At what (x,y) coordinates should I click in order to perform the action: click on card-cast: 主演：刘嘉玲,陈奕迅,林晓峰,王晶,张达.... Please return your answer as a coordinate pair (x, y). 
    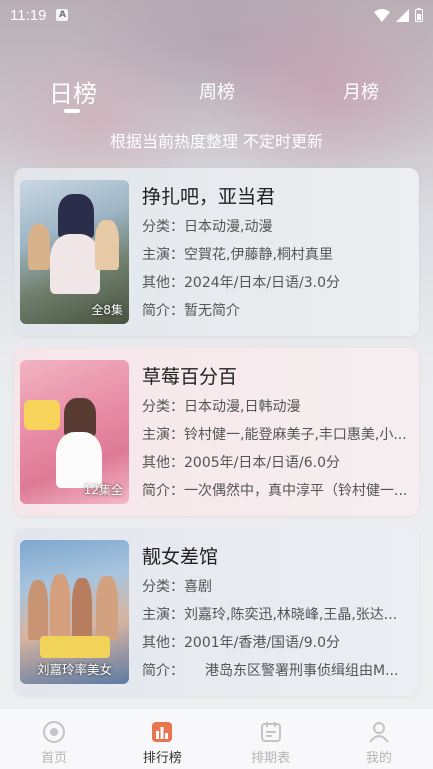
    Looking at the image, I should click on (270, 615).